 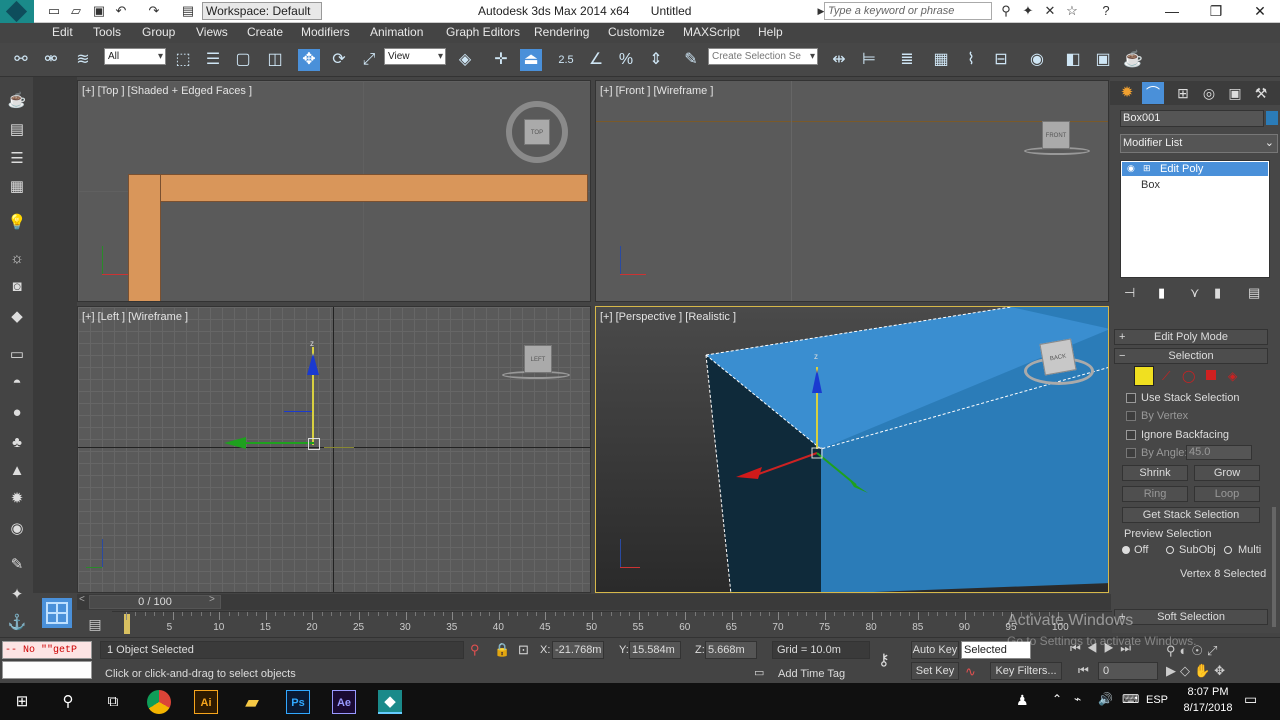 I want to click on element-mode-icon: ◈, so click(x=1232, y=376).